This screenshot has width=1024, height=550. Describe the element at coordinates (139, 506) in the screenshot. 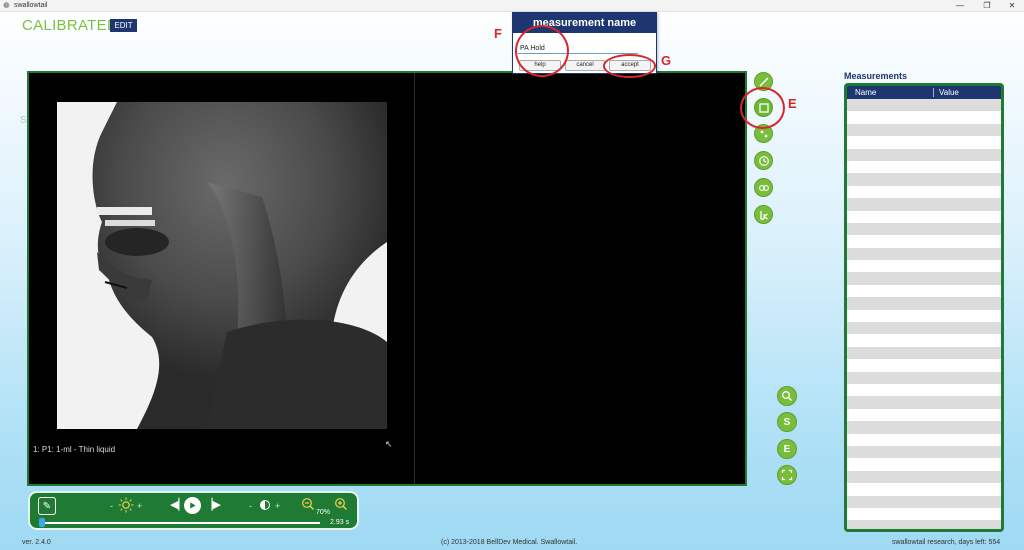

I see `brightness-increase: +` at that location.